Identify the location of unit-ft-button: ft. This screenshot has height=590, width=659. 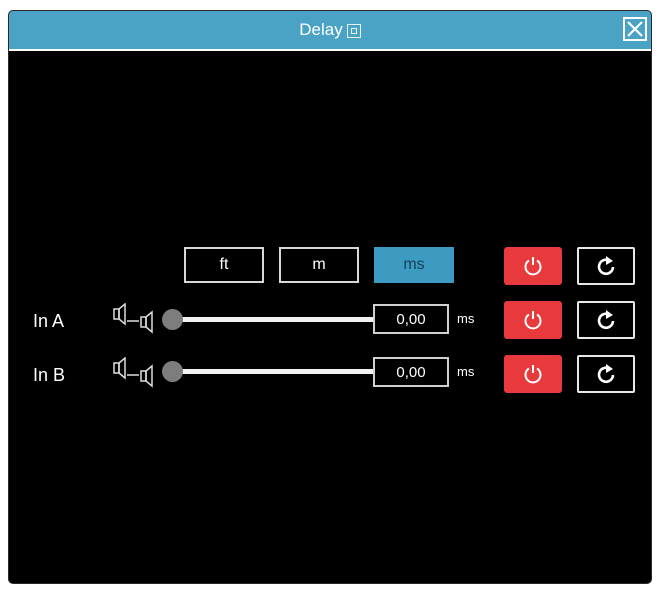
(224, 265).